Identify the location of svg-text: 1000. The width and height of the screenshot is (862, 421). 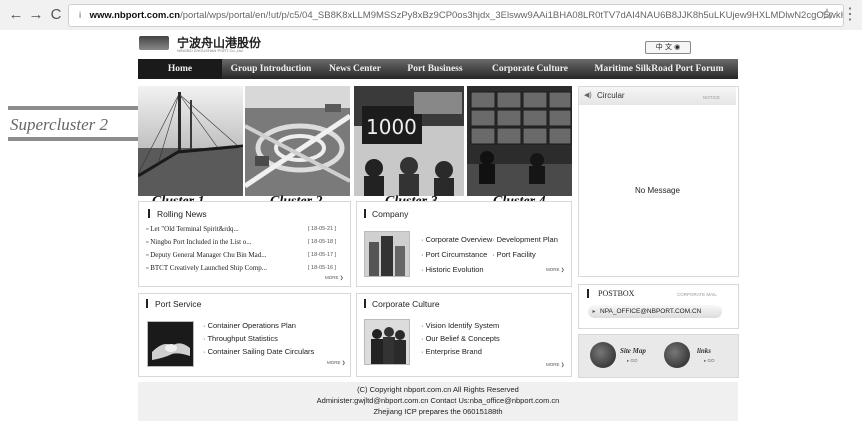
(391, 127).